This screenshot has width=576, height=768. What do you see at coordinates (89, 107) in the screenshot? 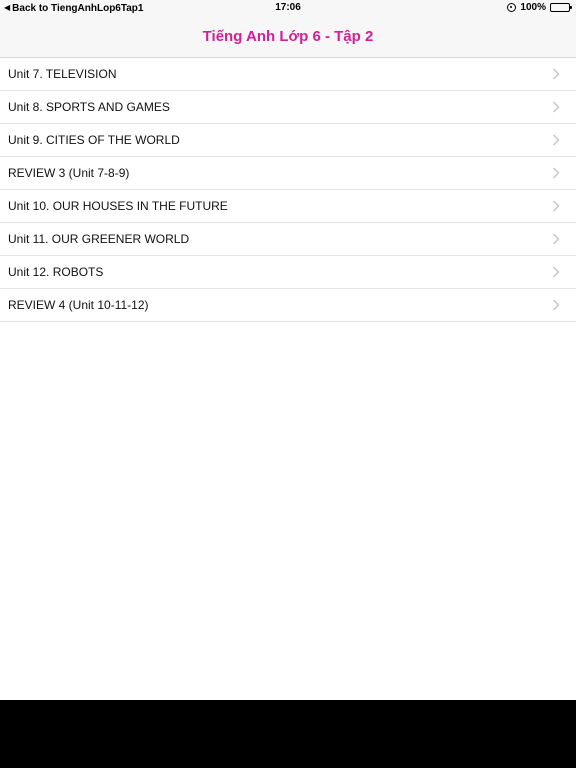
I see `list-item-label: Unit 8. SPORTS AND GAMES` at bounding box center [89, 107].